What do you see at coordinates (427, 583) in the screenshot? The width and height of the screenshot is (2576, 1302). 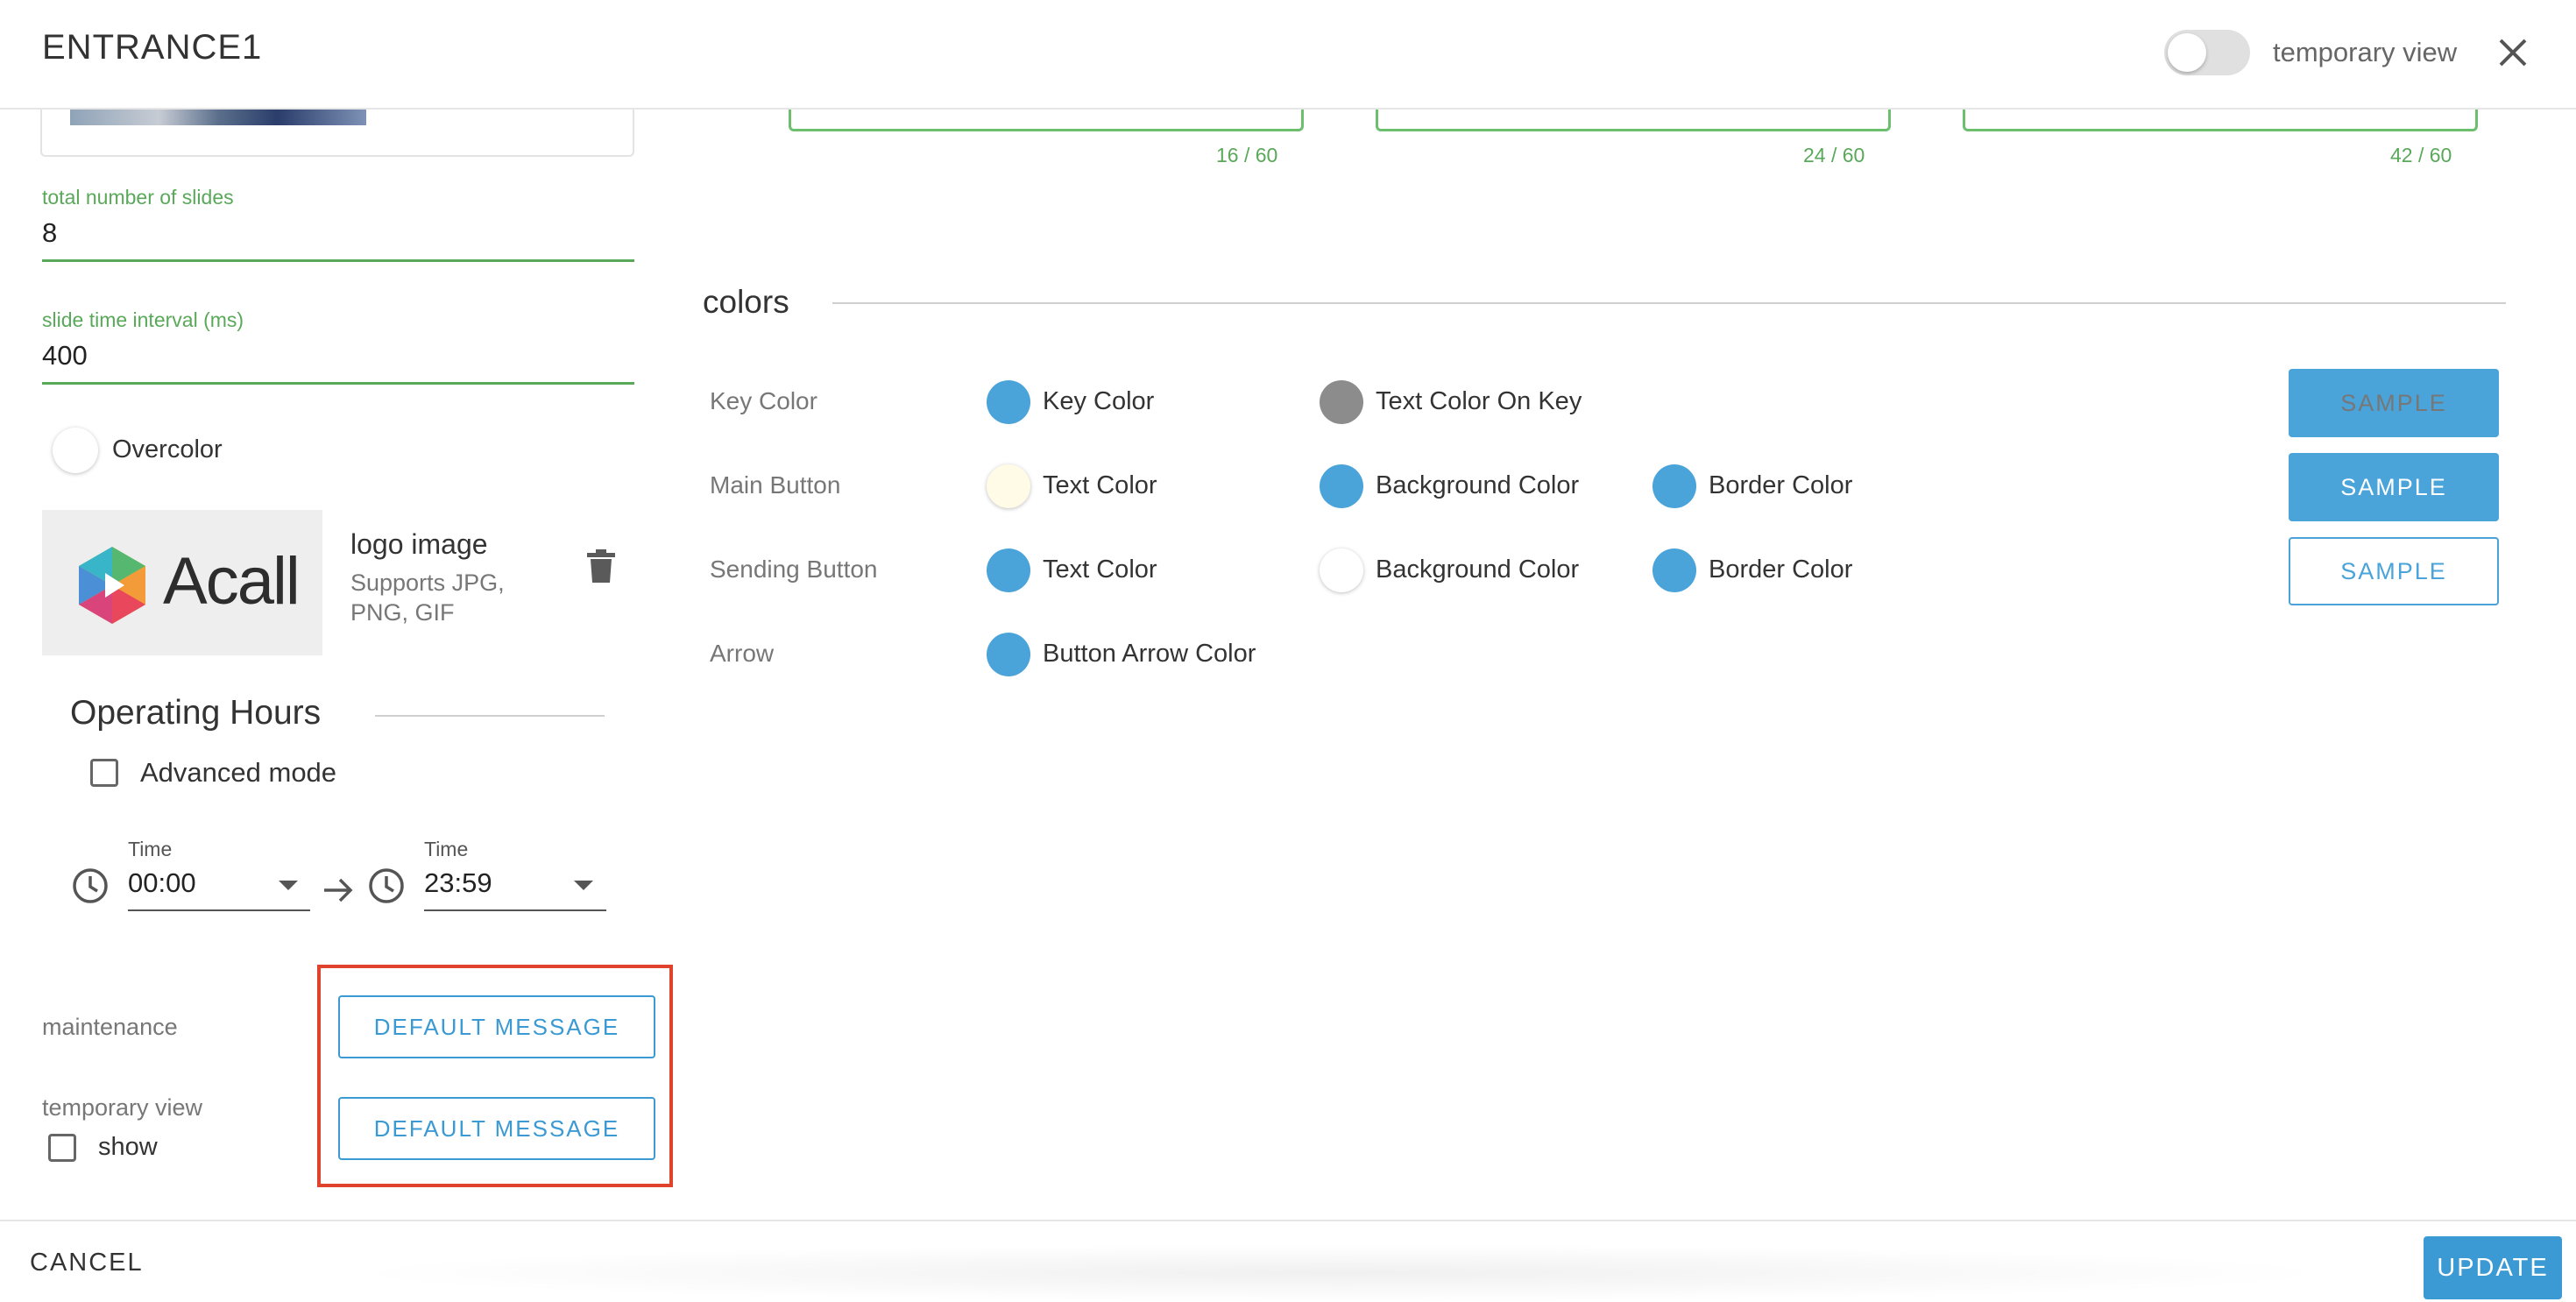 I see `logo-hint-line1: Supports JPG,` at bounding box center [427, 583].